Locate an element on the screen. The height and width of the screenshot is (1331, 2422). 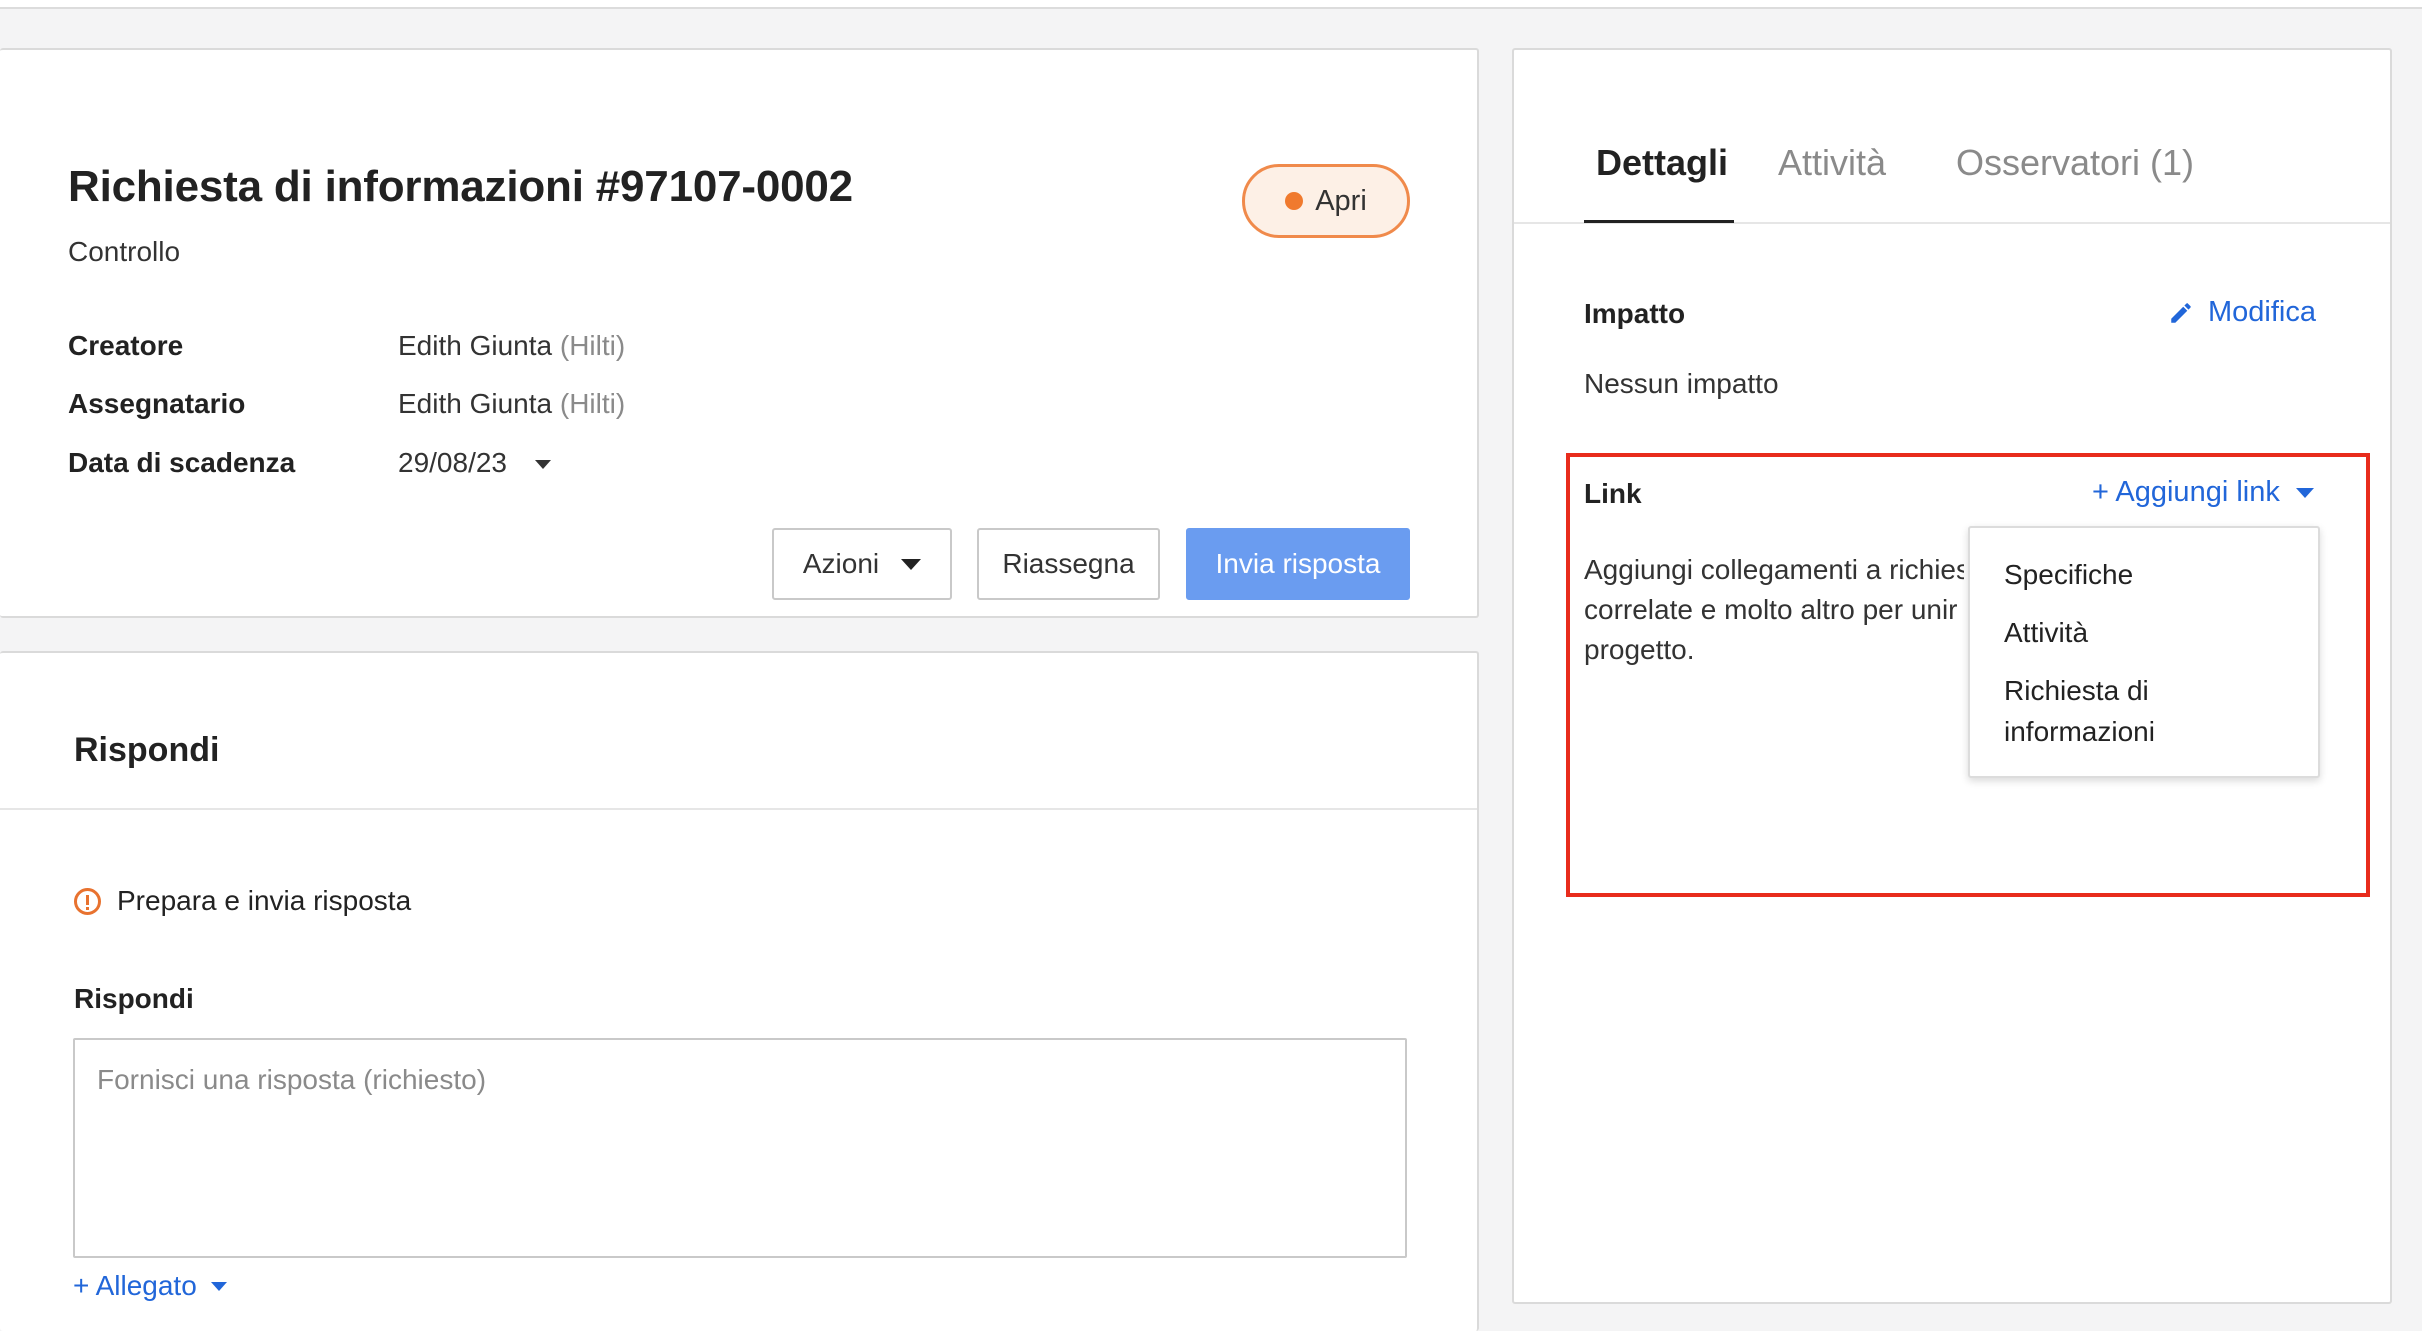
actions-button-label: Azioni is located at coordinates (841, 563).